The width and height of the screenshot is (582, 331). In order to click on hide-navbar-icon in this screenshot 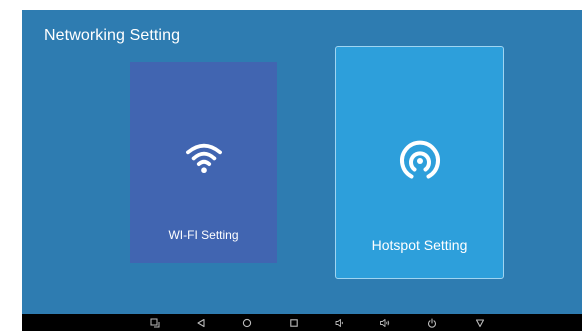, I will do `click(480, 322)`.